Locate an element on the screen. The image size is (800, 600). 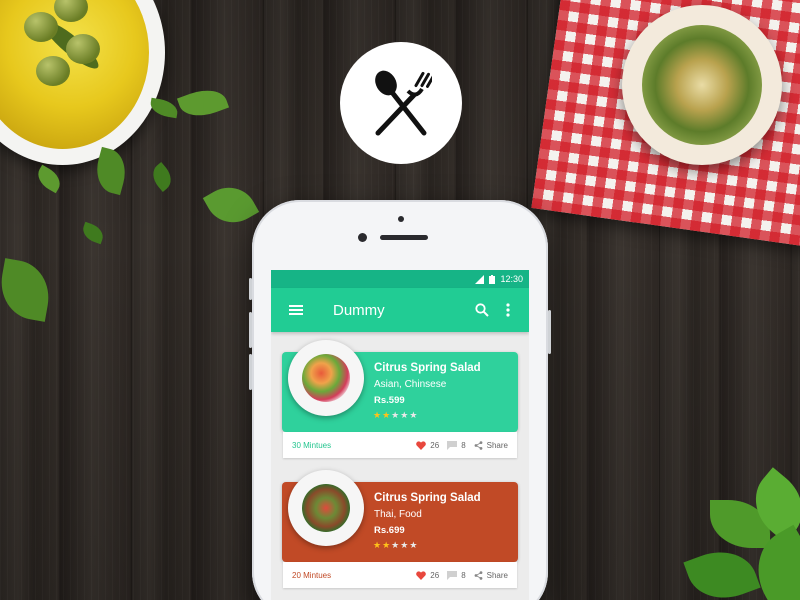
dish-price: Rs.699 is located at coordinates (389, 530).